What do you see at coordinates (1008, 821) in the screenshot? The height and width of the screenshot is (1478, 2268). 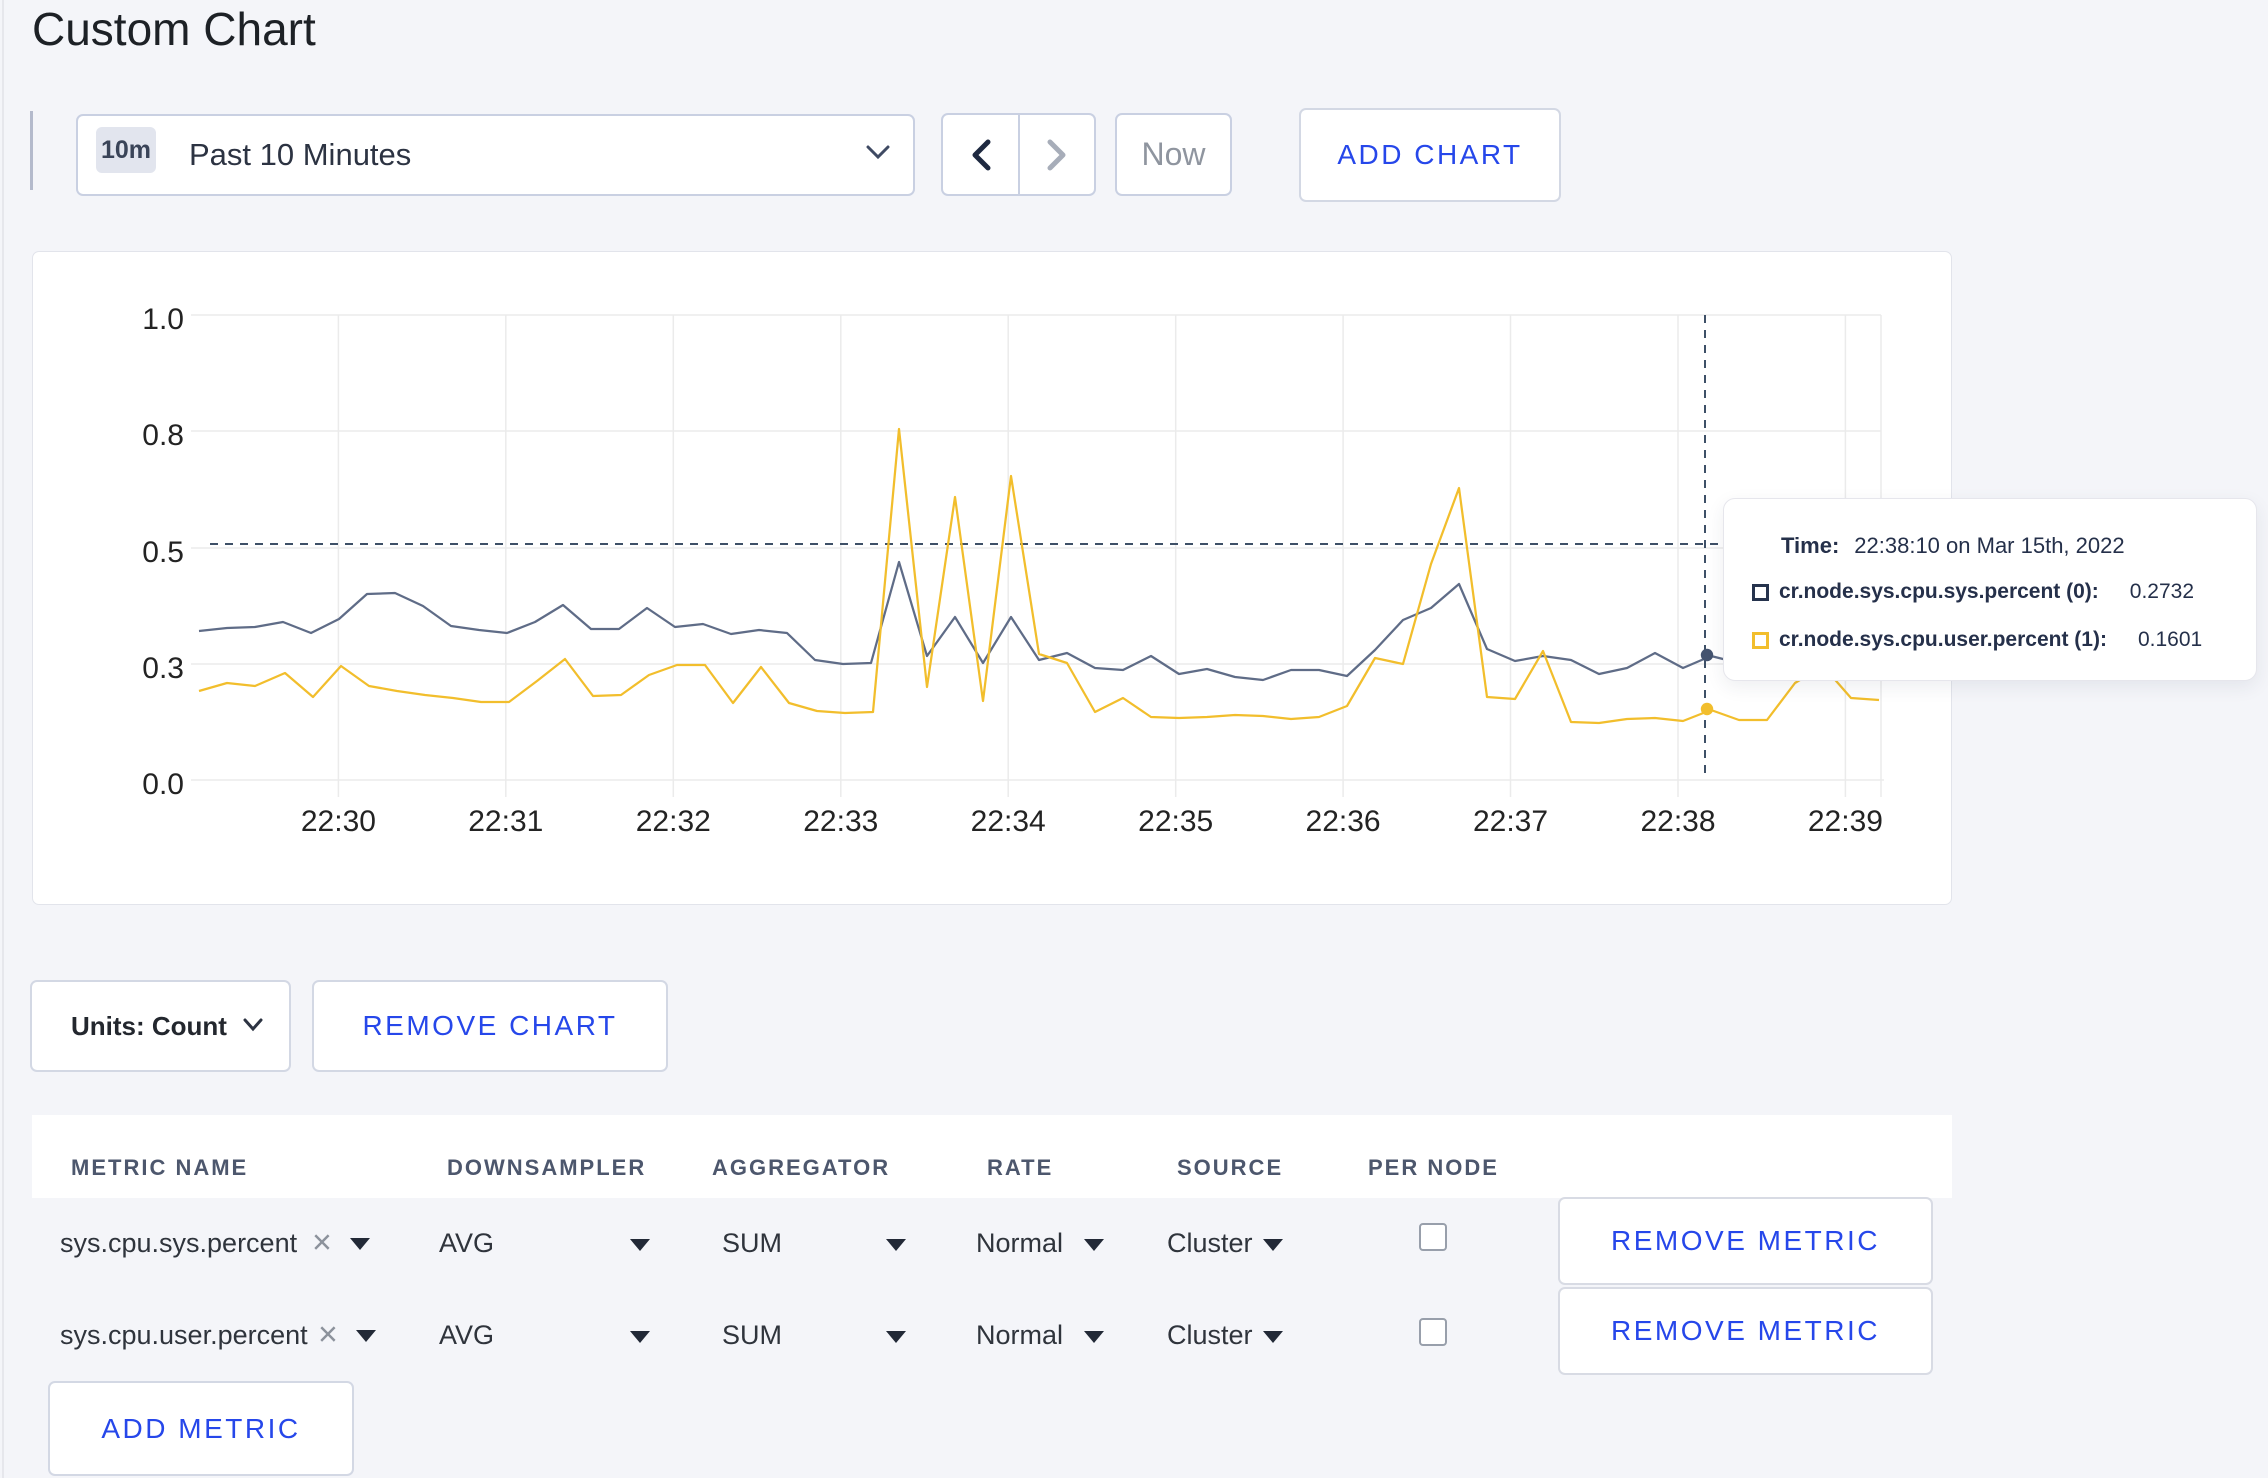 I see `svg-text: 22:34` at bounding box center [1008, 821].